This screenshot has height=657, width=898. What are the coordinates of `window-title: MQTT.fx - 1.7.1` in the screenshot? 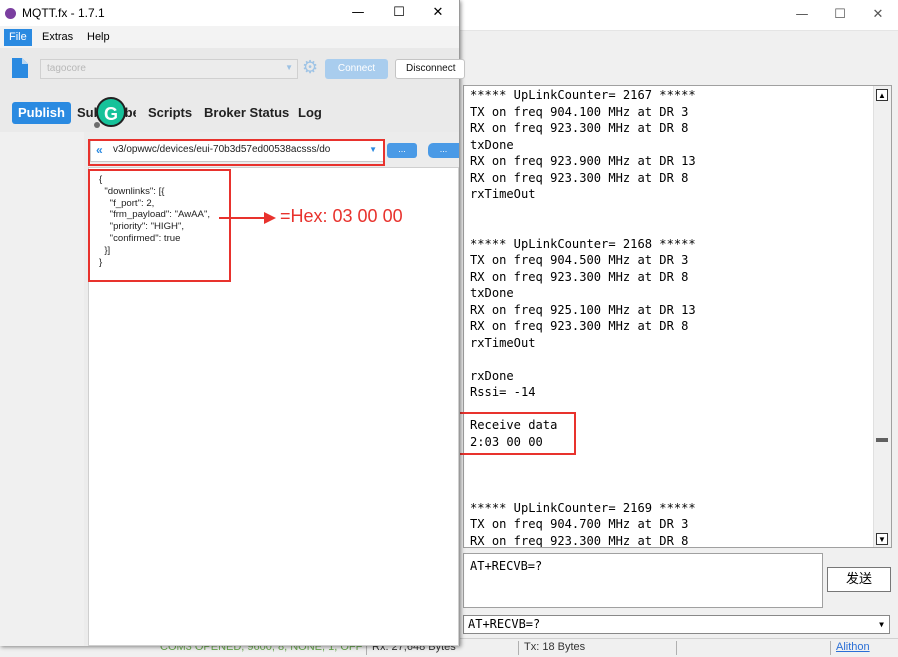 It's located at (63, 13).